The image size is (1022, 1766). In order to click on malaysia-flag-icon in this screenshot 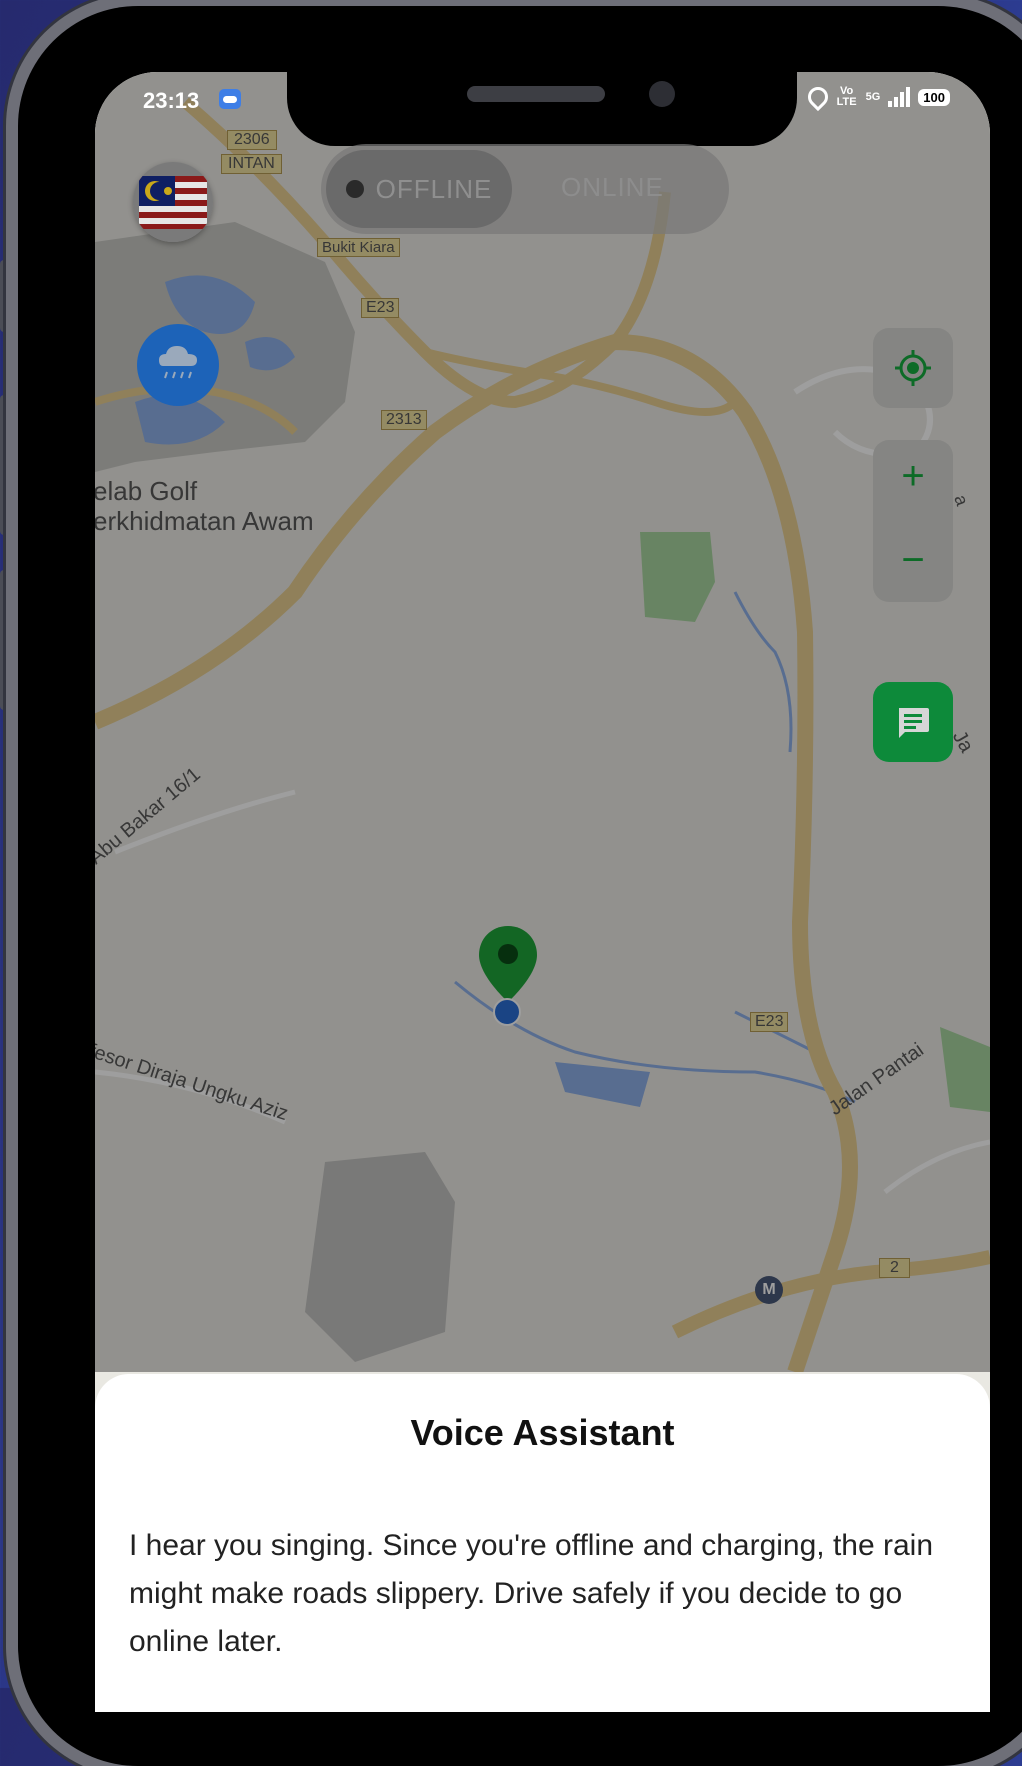, I will do `click(173, 202)`.